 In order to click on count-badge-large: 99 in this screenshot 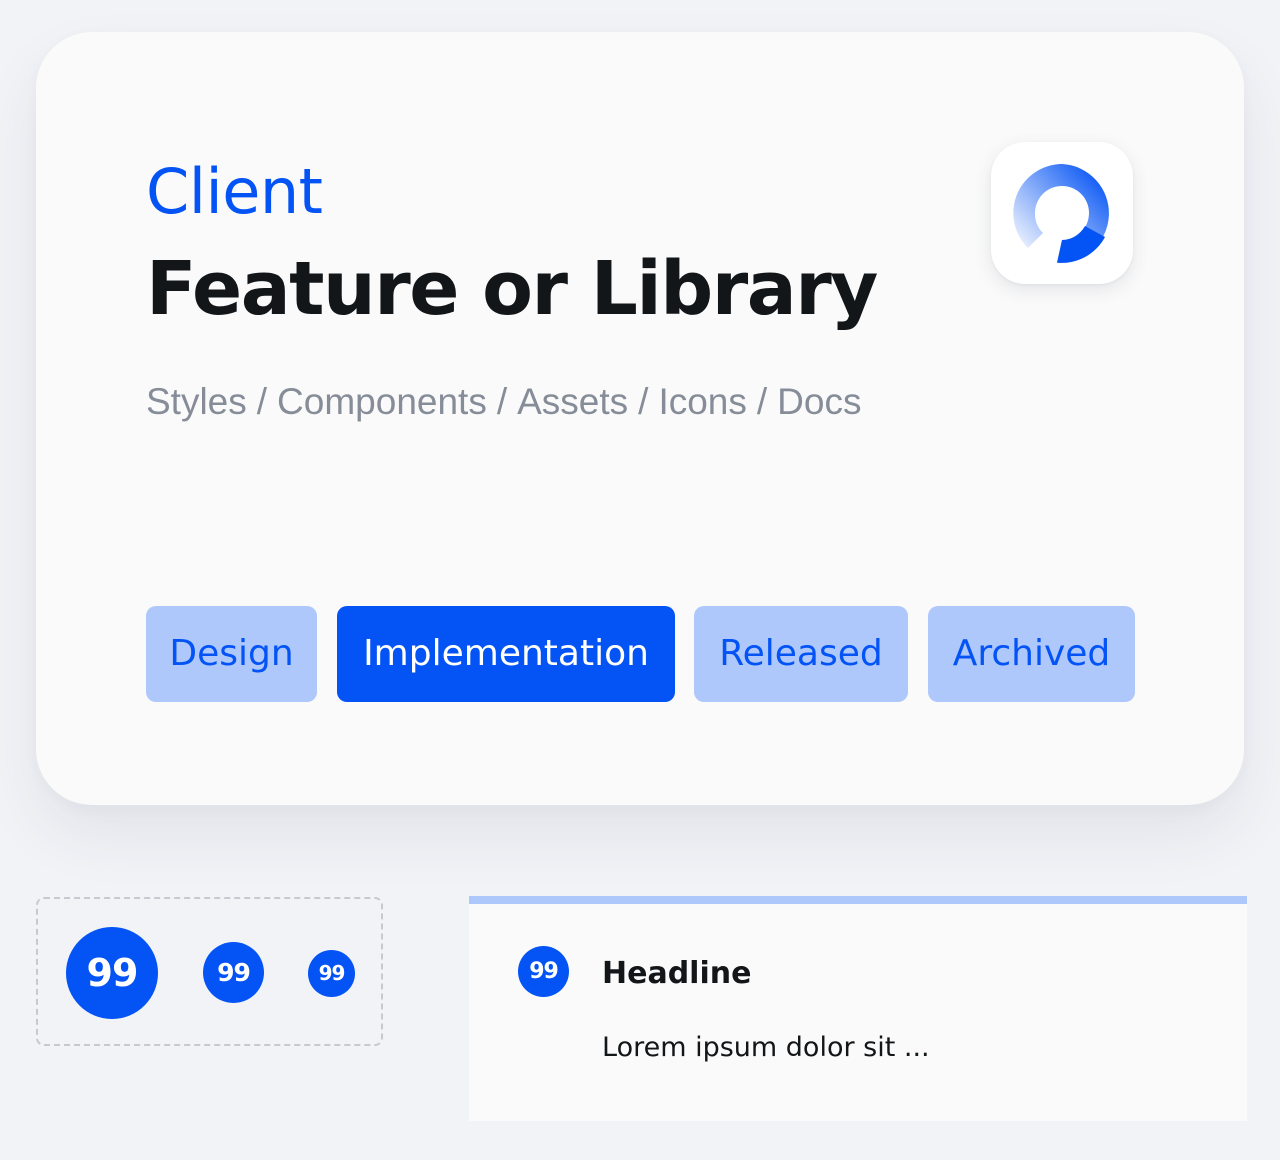, I will do `click(112, 973)`.